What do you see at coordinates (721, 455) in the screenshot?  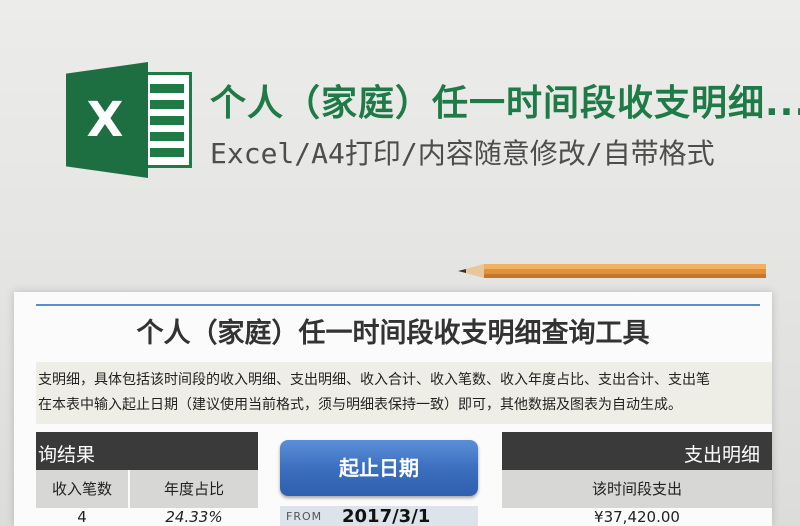 I see `expense-detail-header-label: 支出明细` at bounding box center [721, 455].